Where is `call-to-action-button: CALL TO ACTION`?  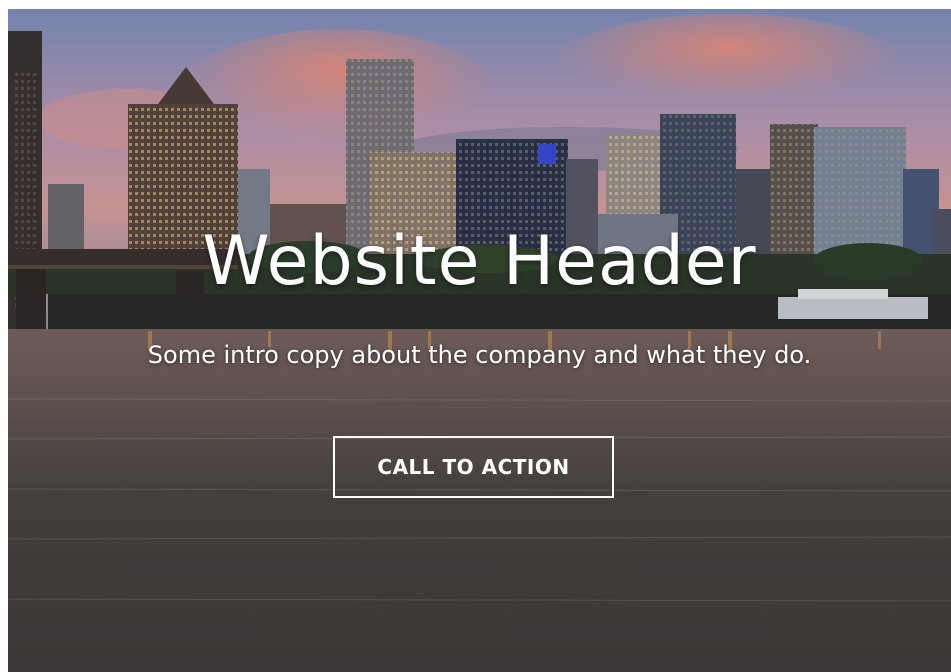
call-to-action-button: CALL TO ACTION is located at coordinates (473, 467).